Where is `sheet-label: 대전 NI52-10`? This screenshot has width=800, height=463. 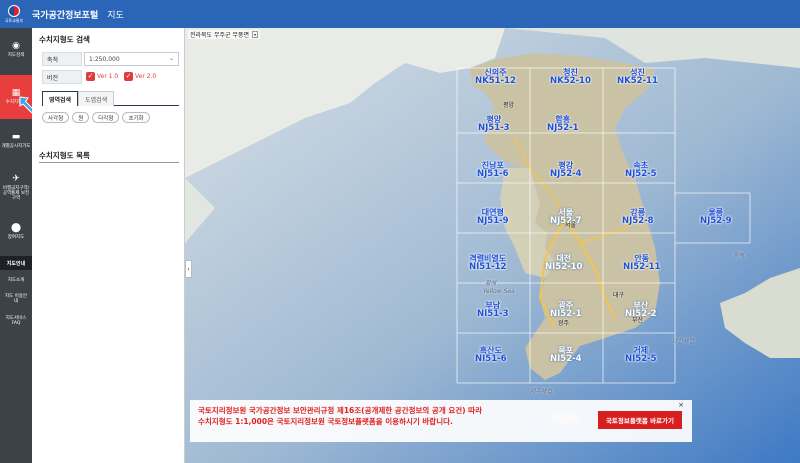 sheet-label: 대전 NI52-10 is located at coordinates (563, 263).